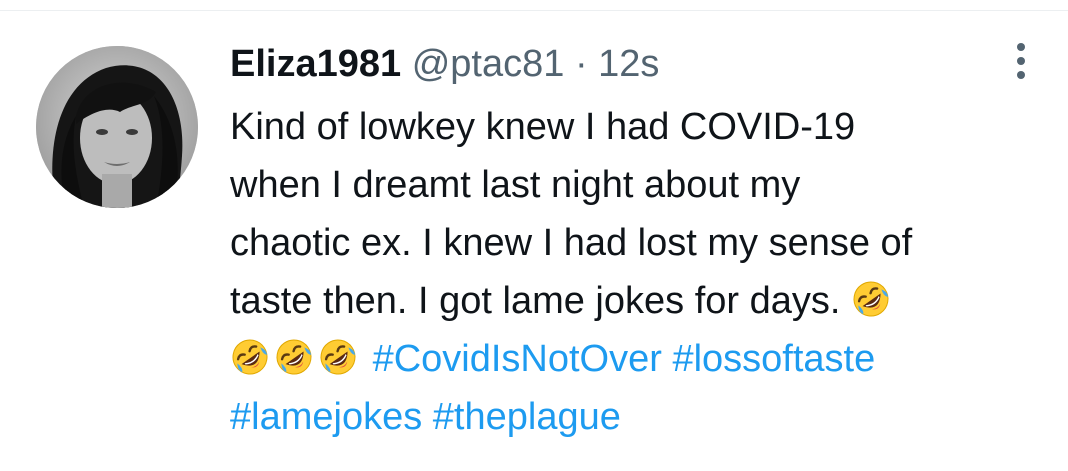  I want to click on avatar-photo, so click(117, 127).